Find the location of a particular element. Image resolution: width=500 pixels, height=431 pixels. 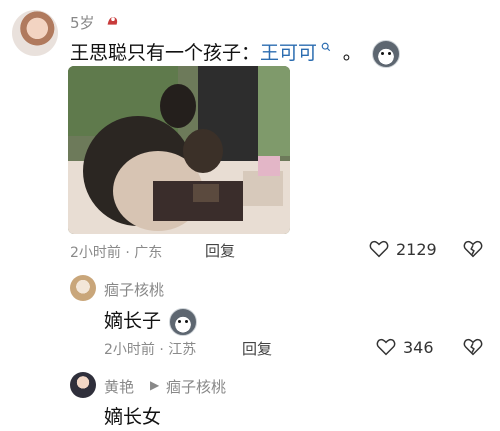

comment-meta: 2小时前 · 广东 is located at coordinates (116, 253).